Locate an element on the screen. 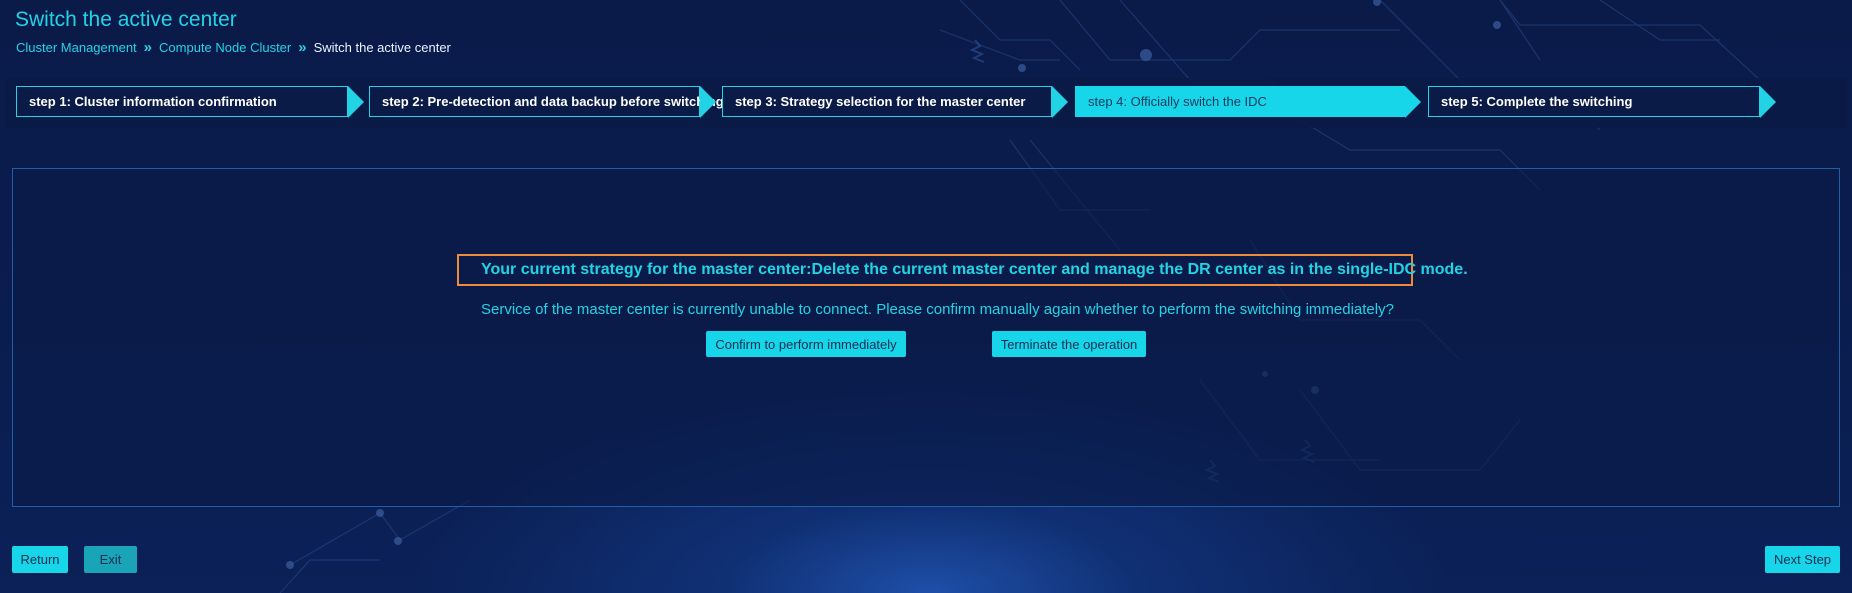  next-step-button: Next Step is located at coordinates (1802, 559).